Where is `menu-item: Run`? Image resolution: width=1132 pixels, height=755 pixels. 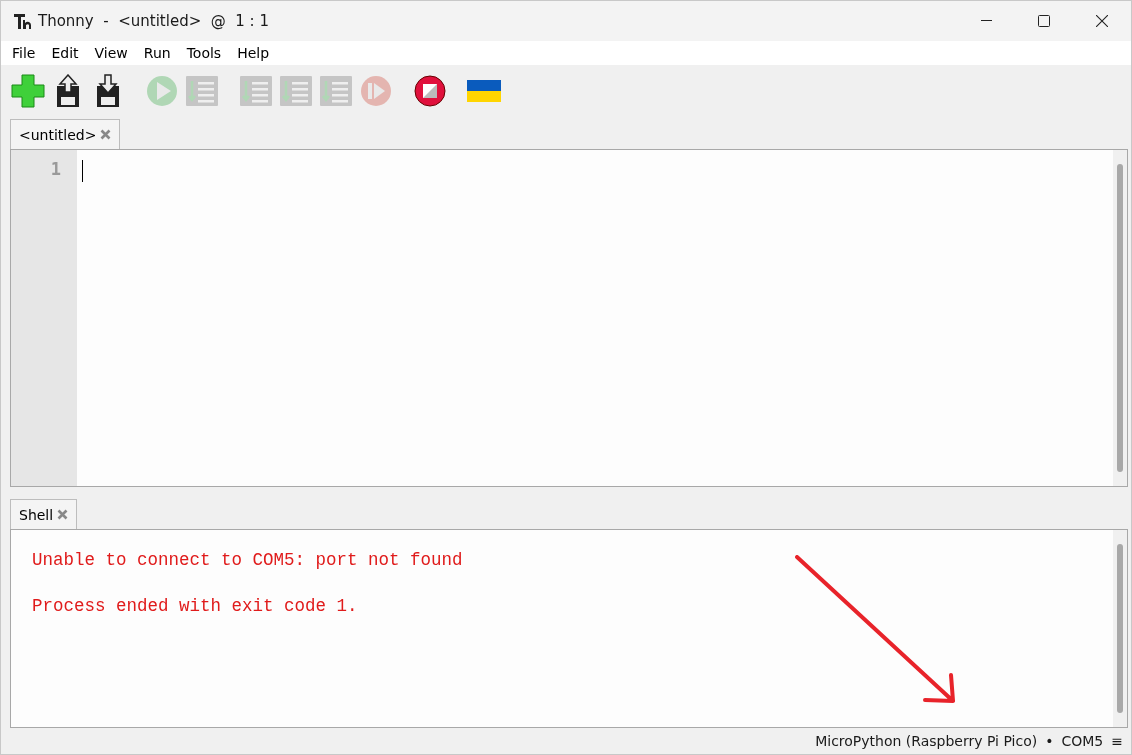 menu-item: Run is located at coordinates (157, 52).